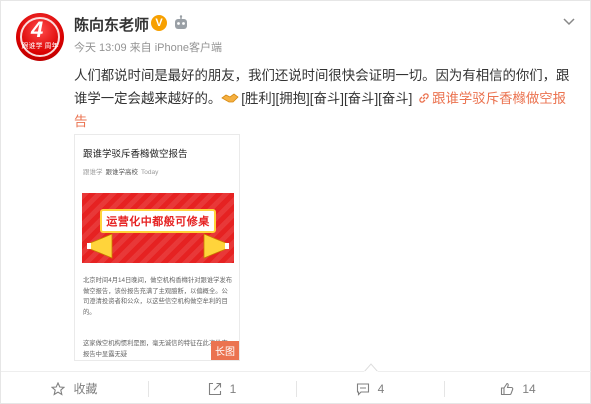  What do you see at coordinates (233, 388) in the screenshot?
I see `repost-count: 1` at bounding box center [233, 388].